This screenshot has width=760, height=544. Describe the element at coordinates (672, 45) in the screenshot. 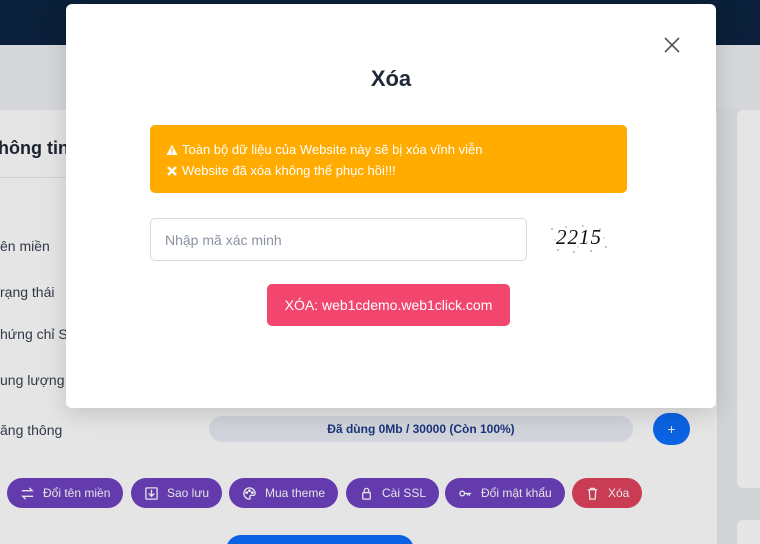

I see `close-icon` at that location.